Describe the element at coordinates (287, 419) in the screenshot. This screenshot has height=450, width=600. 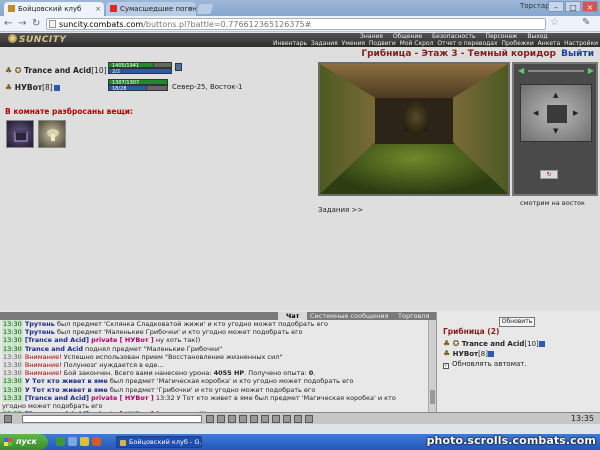
I see `sound-icon` at that location.